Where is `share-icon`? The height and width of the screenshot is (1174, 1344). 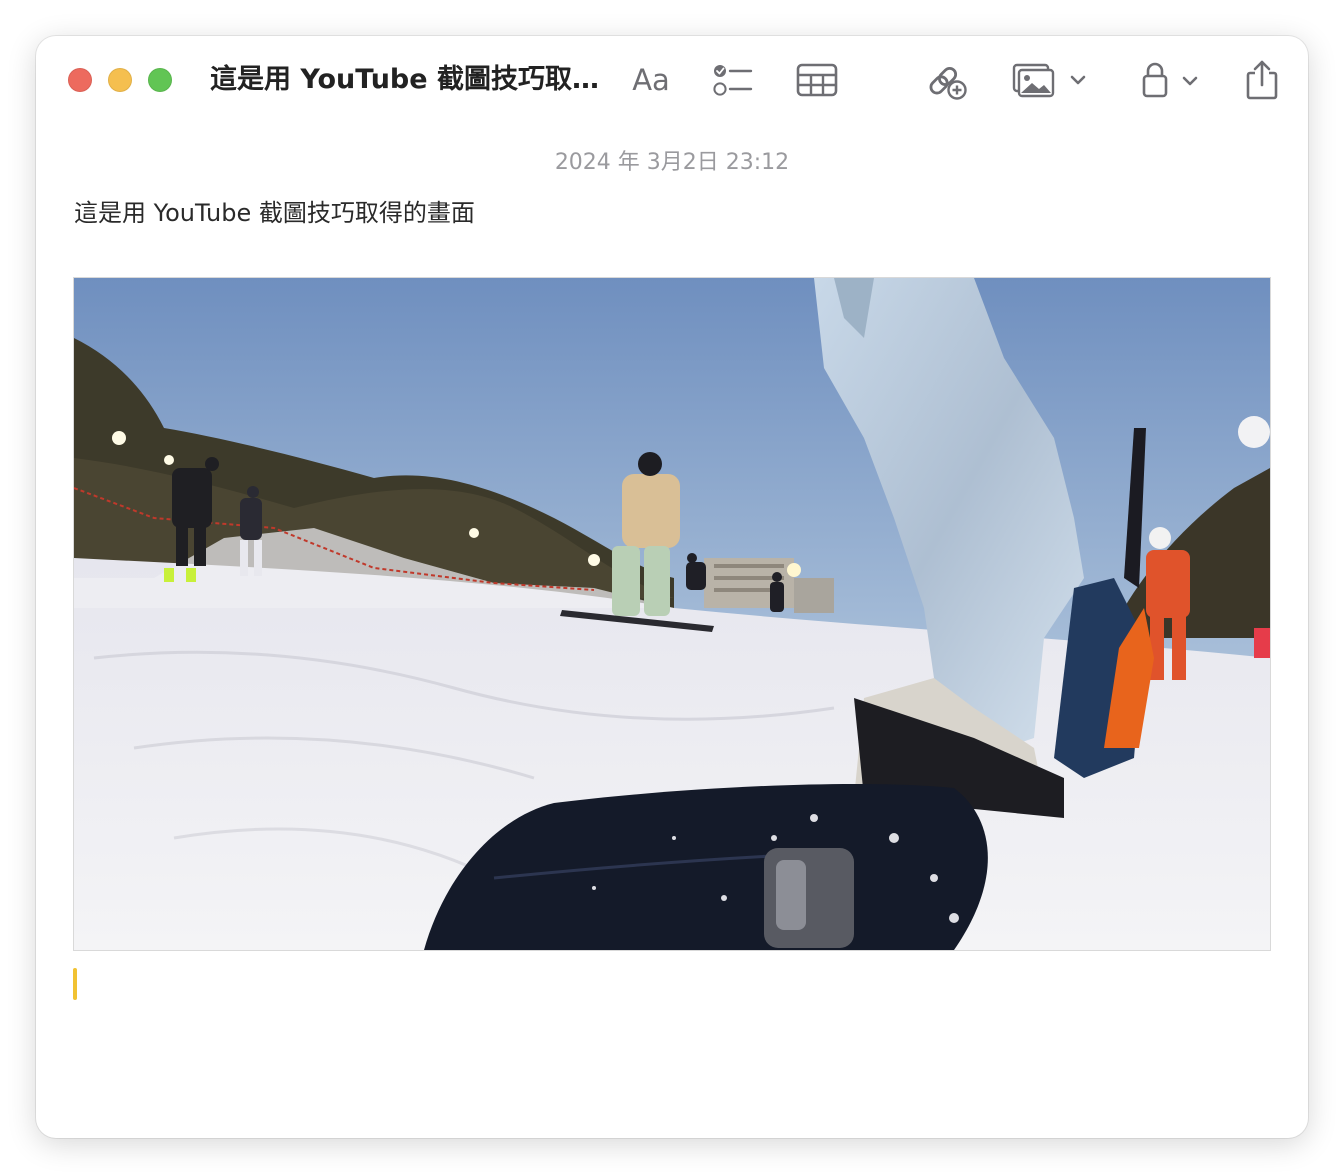 share-icon is located at coordinates (1262, 80).